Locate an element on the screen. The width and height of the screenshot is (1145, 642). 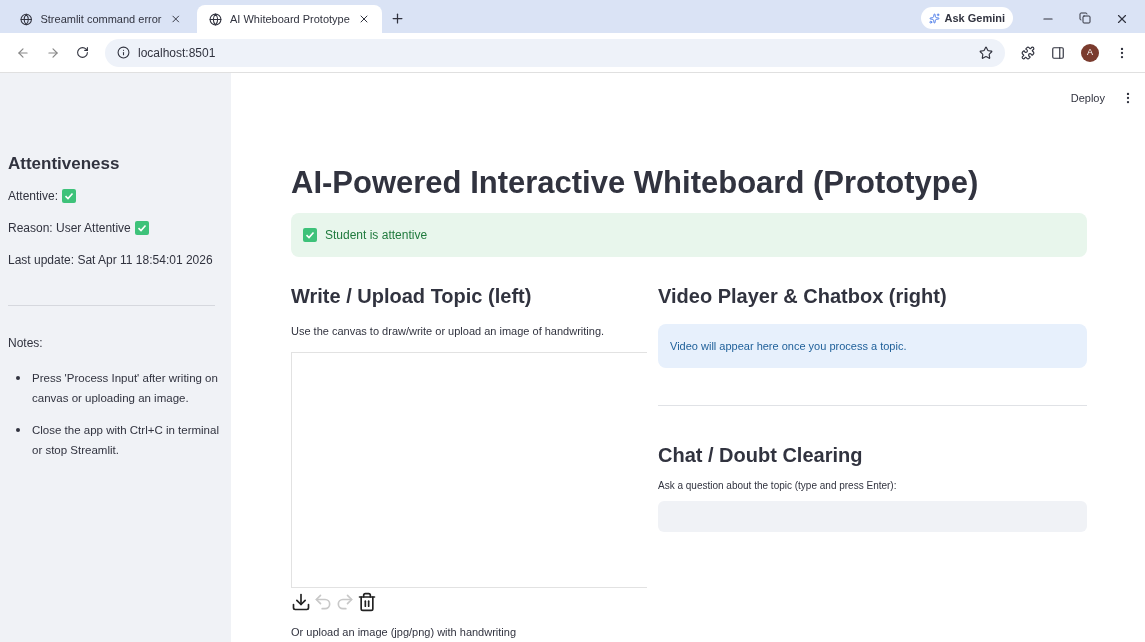
tab-title: AI Whiteboard Prototype is located at coordinates (290, 19).